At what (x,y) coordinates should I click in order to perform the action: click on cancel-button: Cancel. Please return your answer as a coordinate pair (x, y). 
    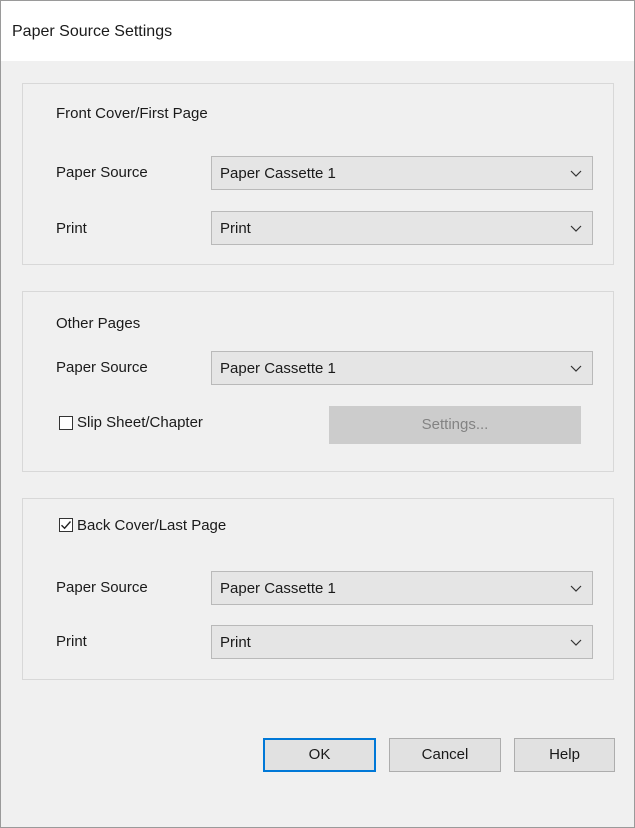
    Looking at the image, I should click on (445, 755).